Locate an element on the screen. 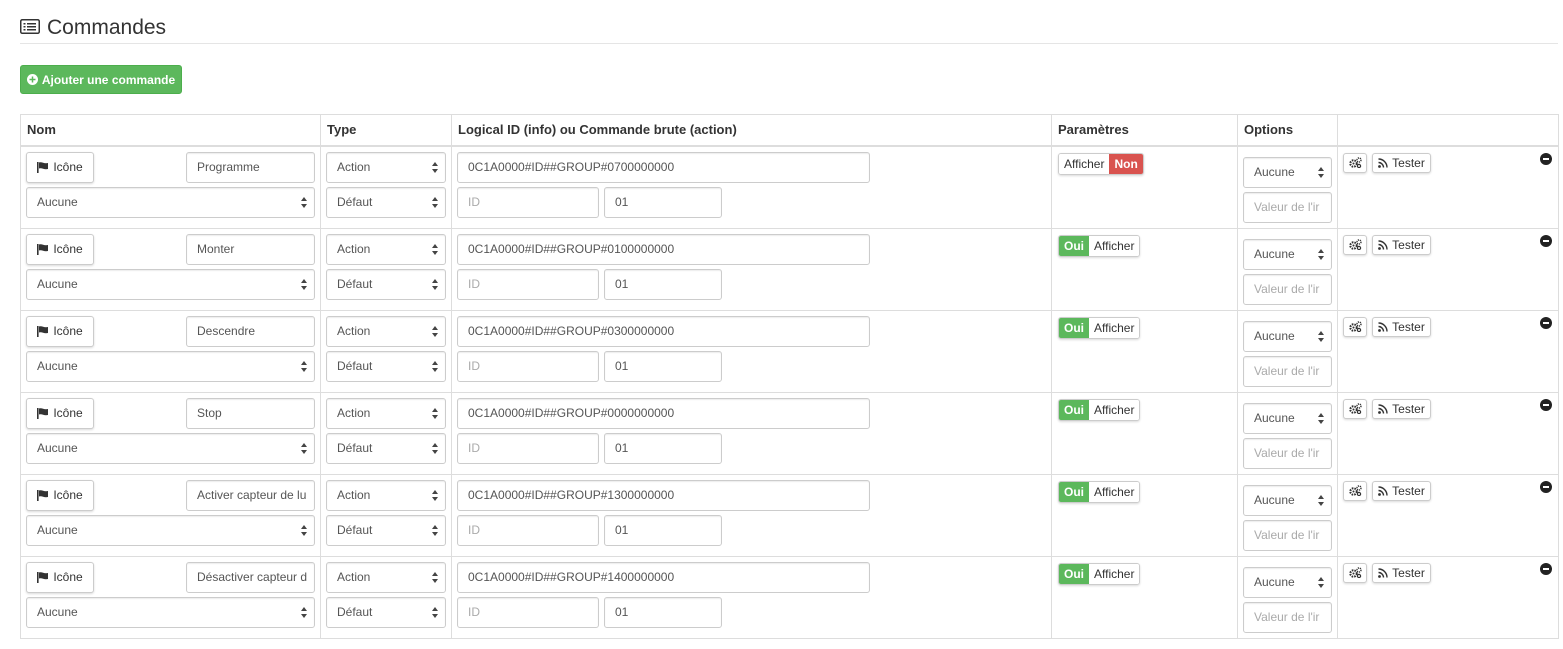  cogs-icon is located at coordinates (1355, 326).